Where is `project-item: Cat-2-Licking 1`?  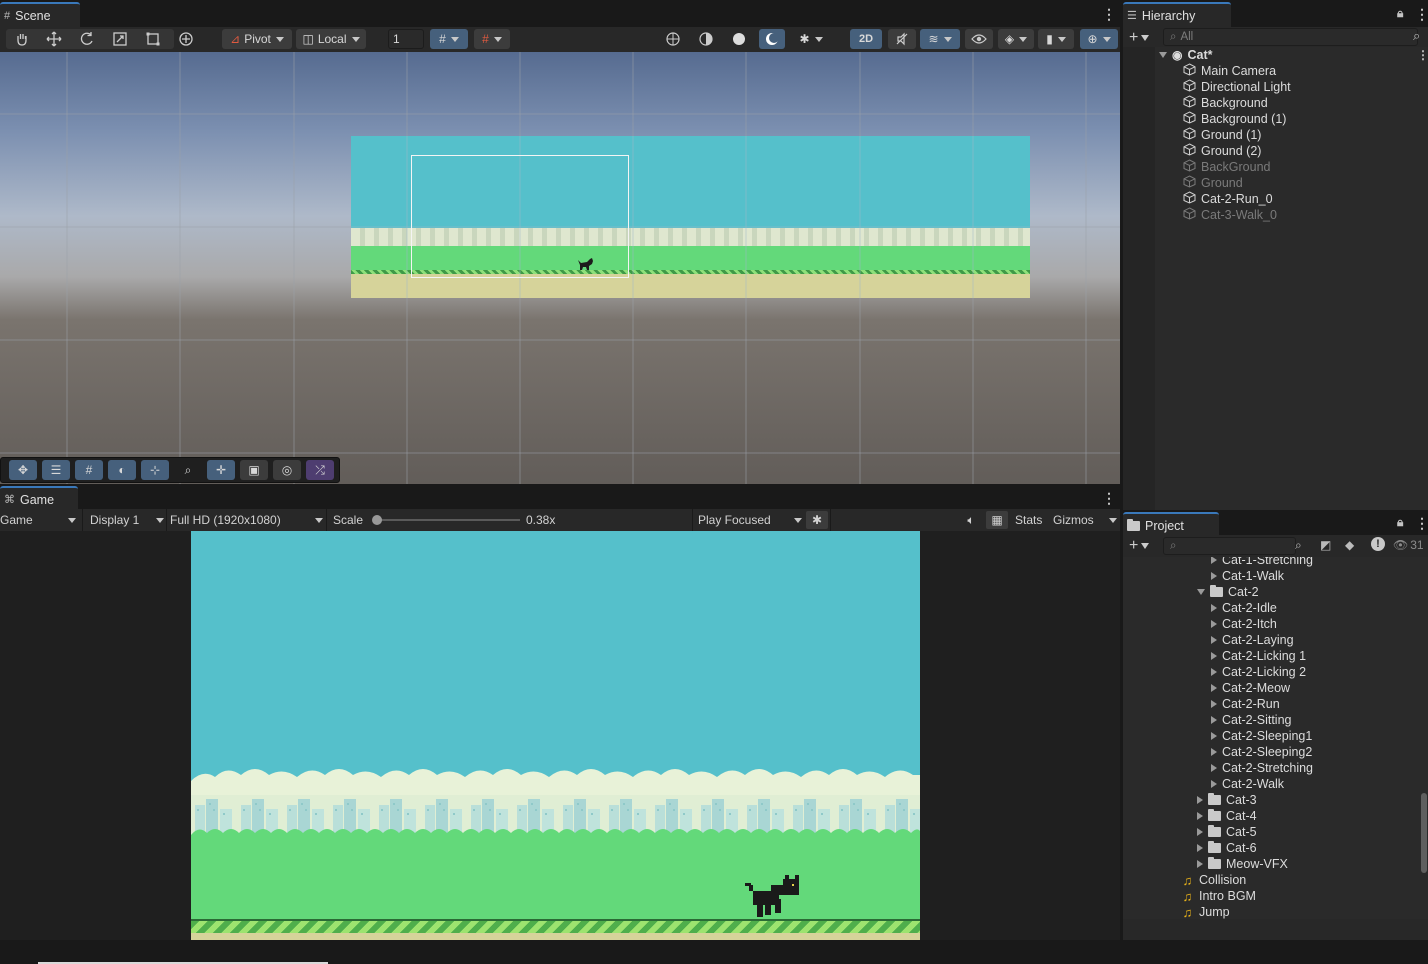
project-item: Cat-2-Licking 1 is located at coordinates (1258, 656).